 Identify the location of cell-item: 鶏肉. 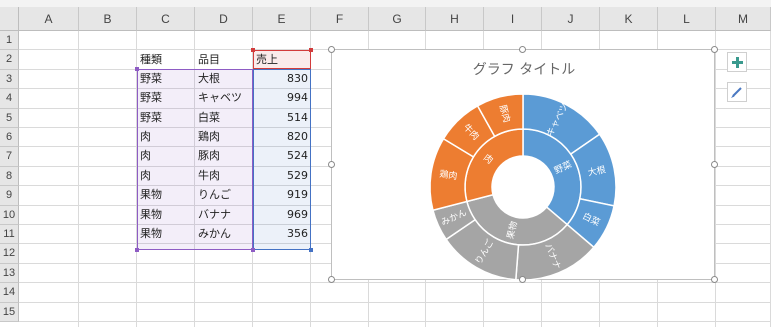
(209, 137).